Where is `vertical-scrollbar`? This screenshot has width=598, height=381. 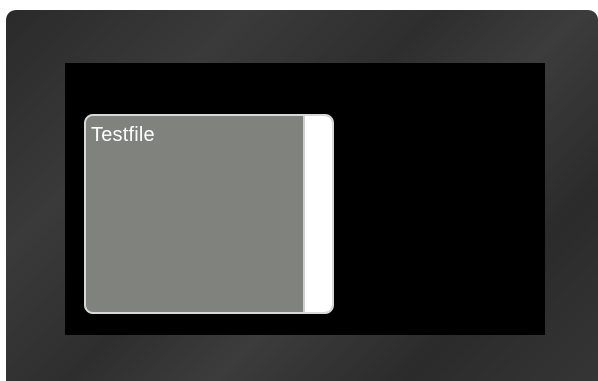 vertical-scrollbar is located at coordinates (317, 214).